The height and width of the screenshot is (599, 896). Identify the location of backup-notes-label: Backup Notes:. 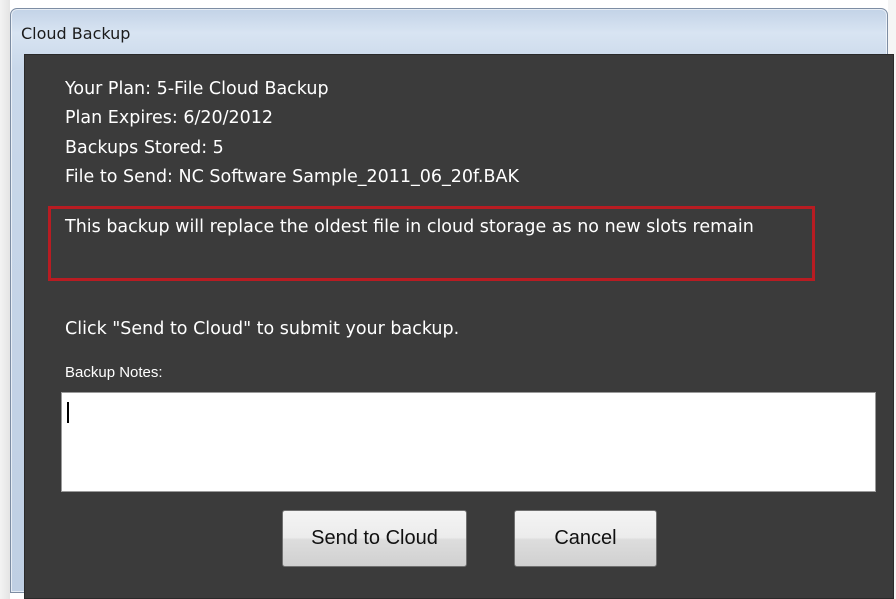
(114, 372).